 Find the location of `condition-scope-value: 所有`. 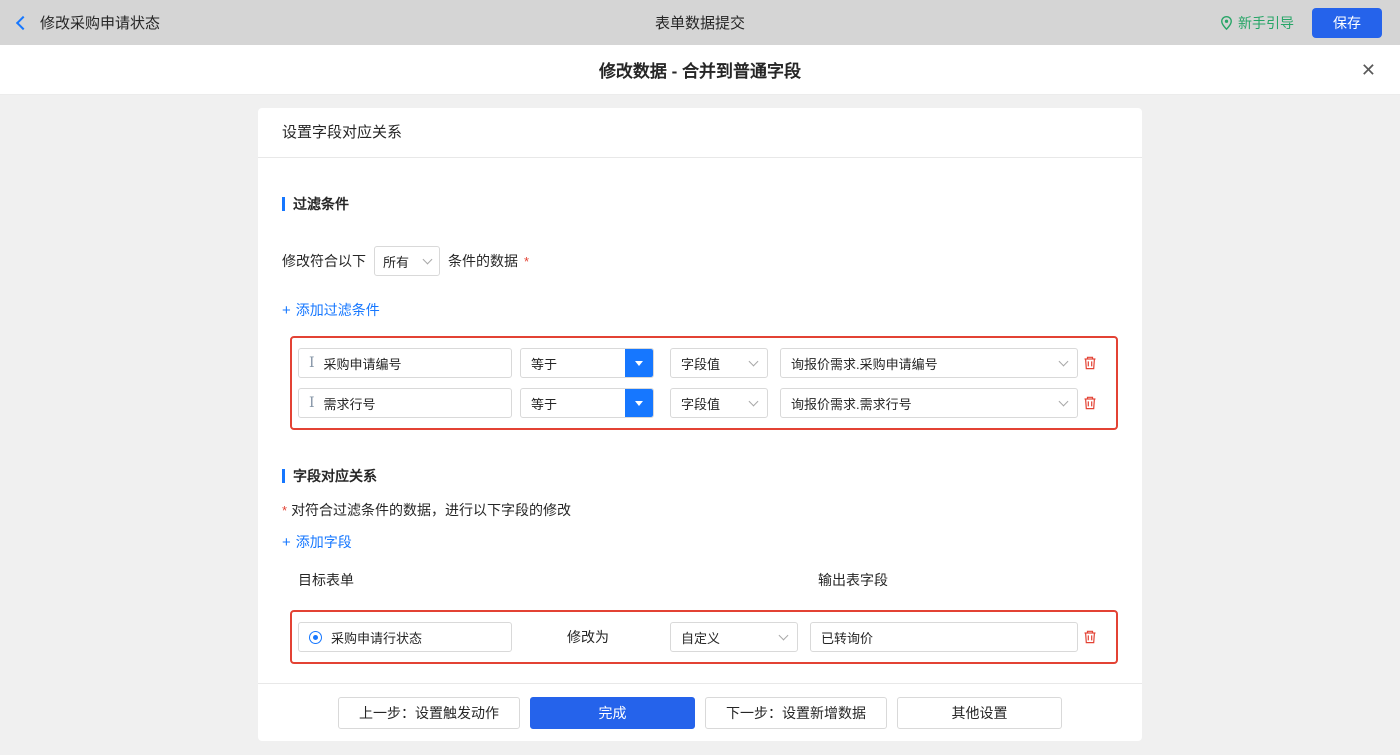

condition-scope-value: 所有 is located at coordinates (396, 262).